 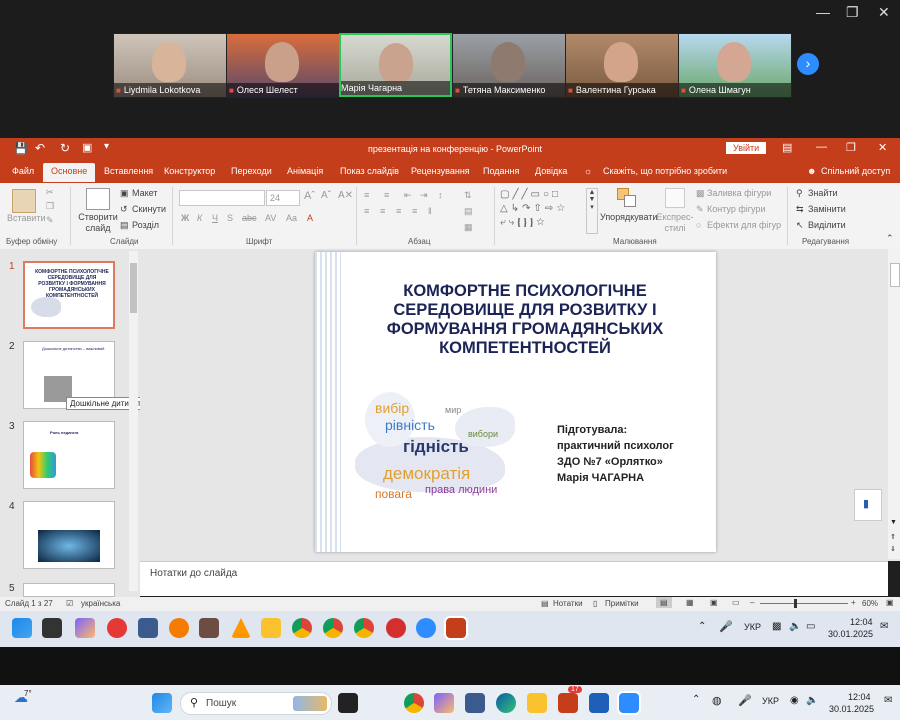 I want to click on app-icon, so click(x=209, y=628).